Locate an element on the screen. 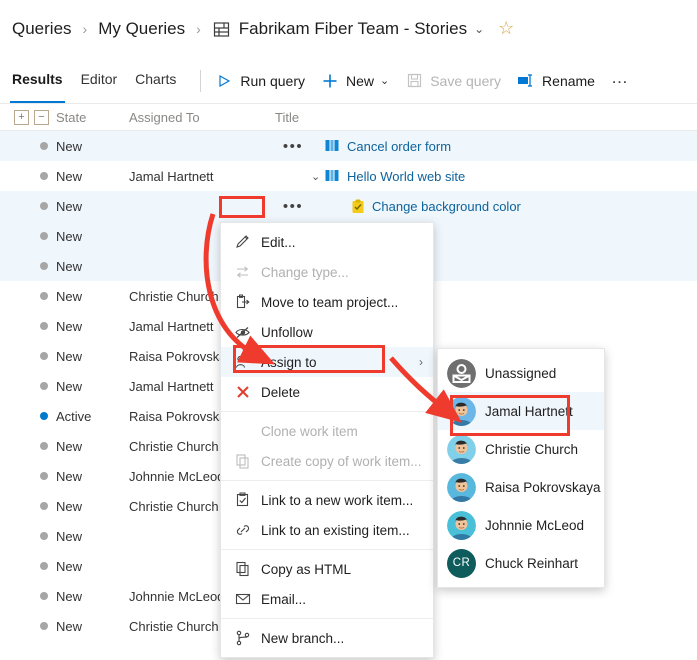  grid-header-row: + − State Assigned To Title is located at coordinates (348, 117).